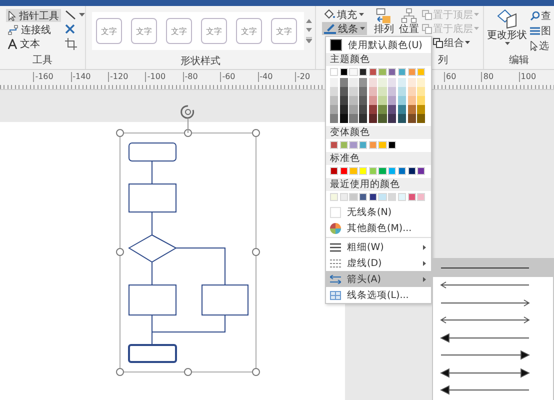 This screenshot has height=400, width=554. I want to click on ruler-label: 100, so click(527, 77).